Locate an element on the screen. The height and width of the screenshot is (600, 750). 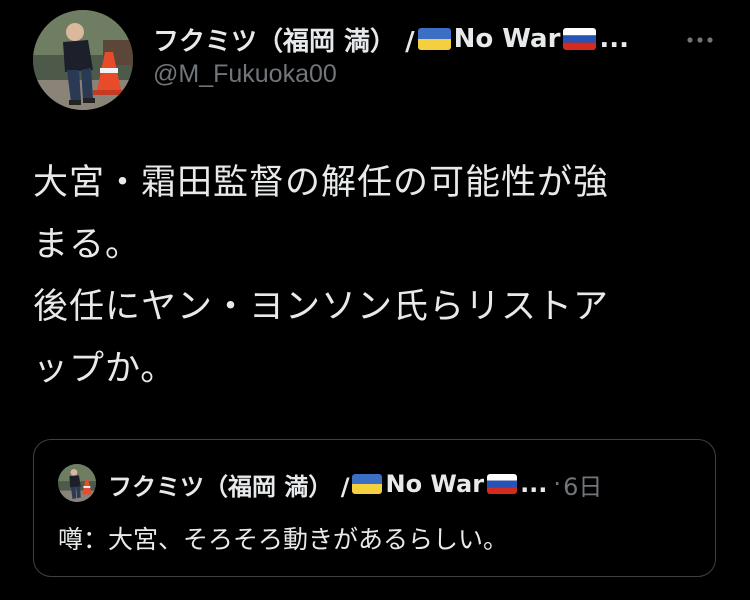
tweet-body-line: まる。 is located at coordinates (87, 245).